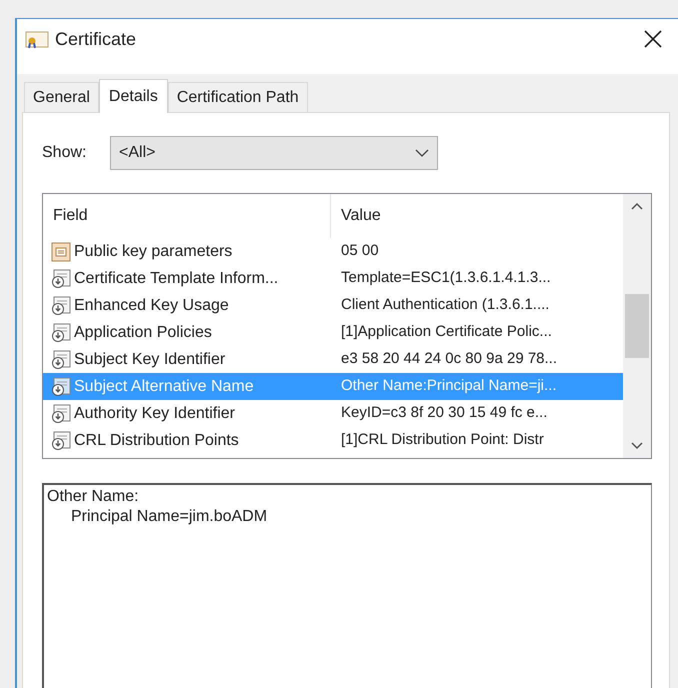  What do you see at coordinates (333, 440) in the screenshot?
I see `list-row: CRL Distribution Points [1]CRL Distribution Point: Distr` at bounding box center [333, 440].